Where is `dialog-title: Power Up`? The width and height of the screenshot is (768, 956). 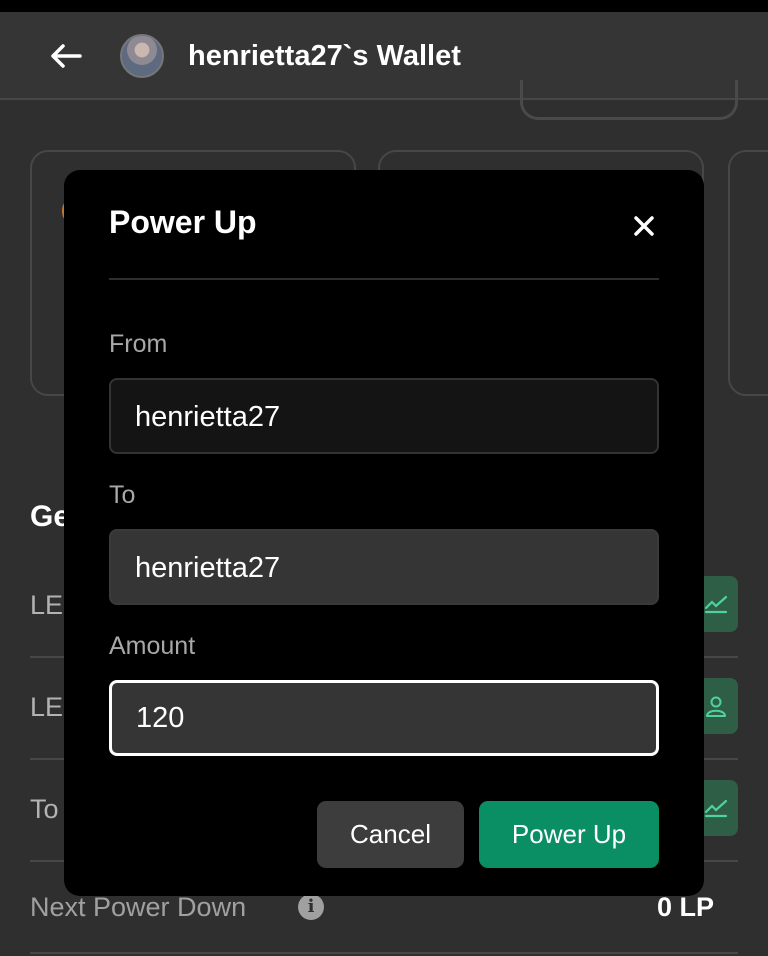
dialog-title: Power Up is located at coordinates (183, 222).